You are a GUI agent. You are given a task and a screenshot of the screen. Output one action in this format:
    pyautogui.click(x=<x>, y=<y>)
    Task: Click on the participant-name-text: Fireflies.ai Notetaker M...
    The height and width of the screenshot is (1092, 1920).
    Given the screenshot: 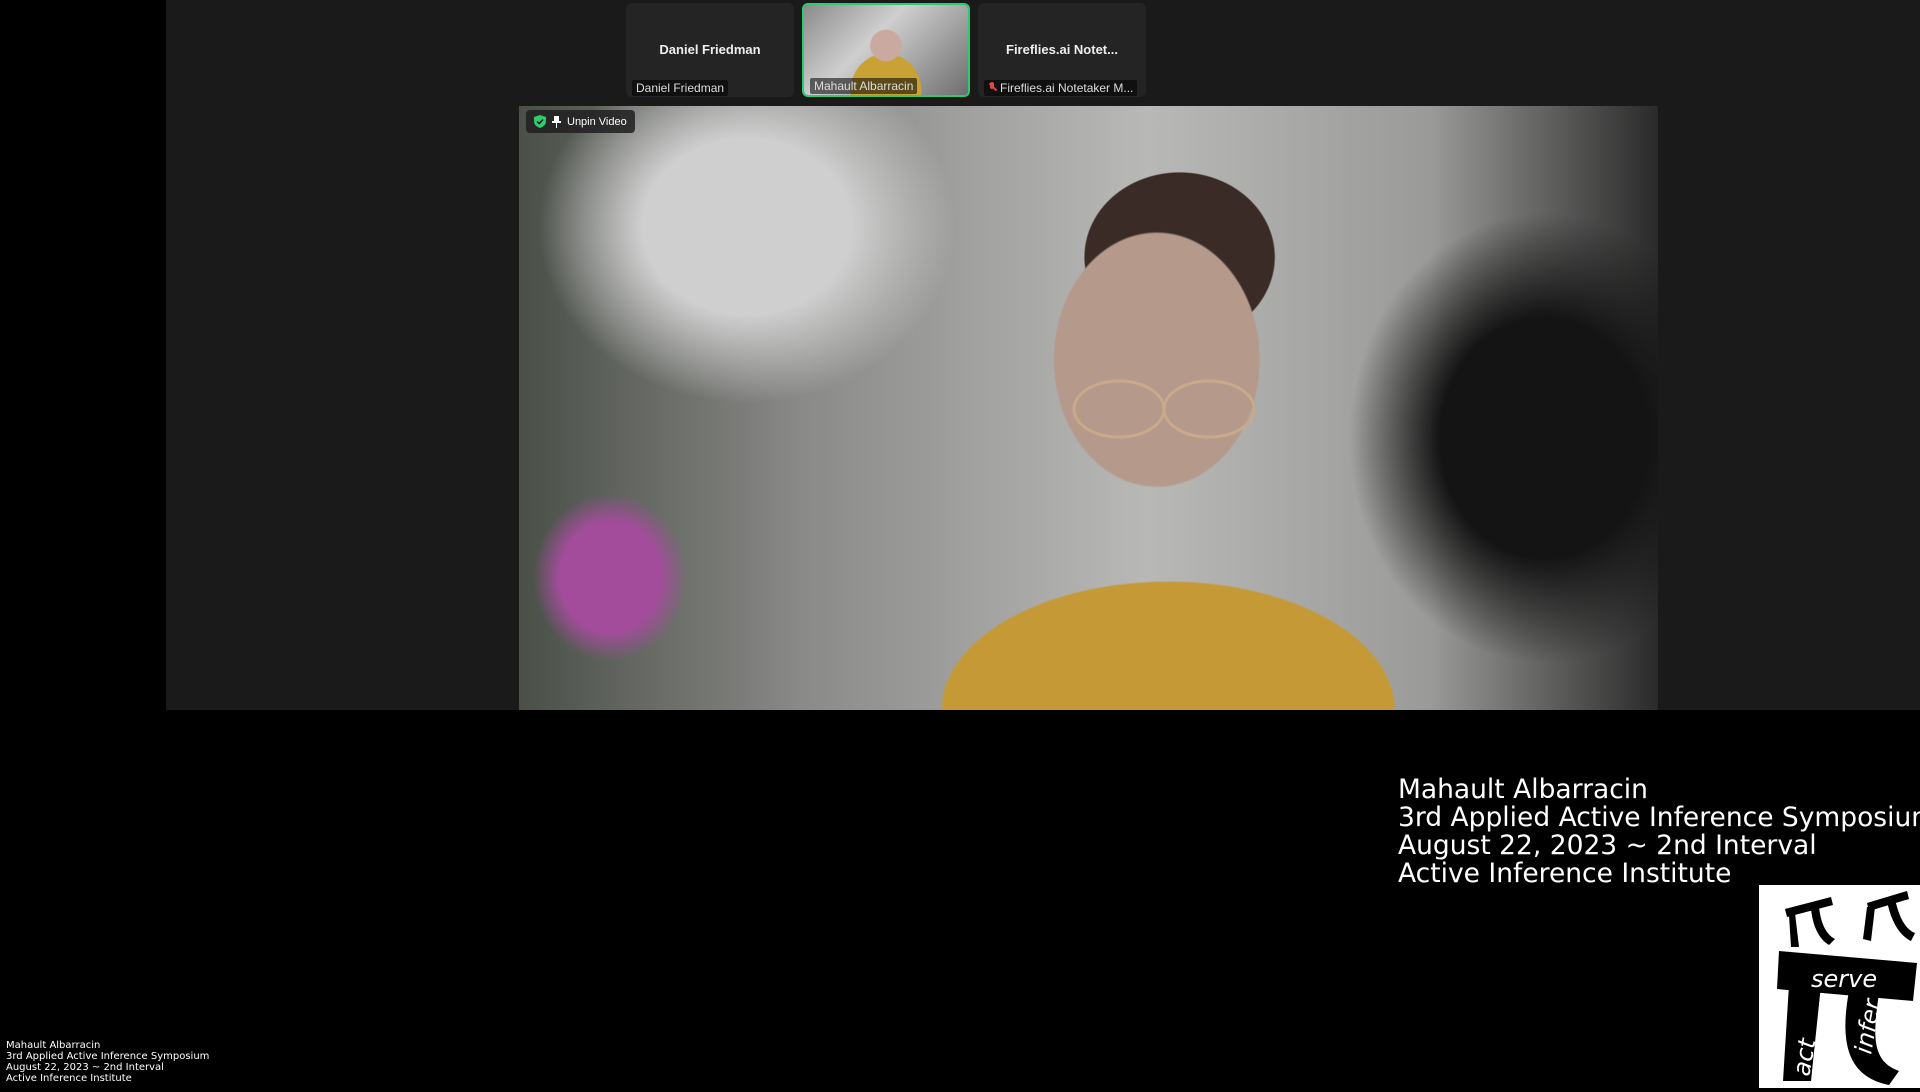 What is the action you would take?
    pyautogui.click(x=1067, y=88)
    